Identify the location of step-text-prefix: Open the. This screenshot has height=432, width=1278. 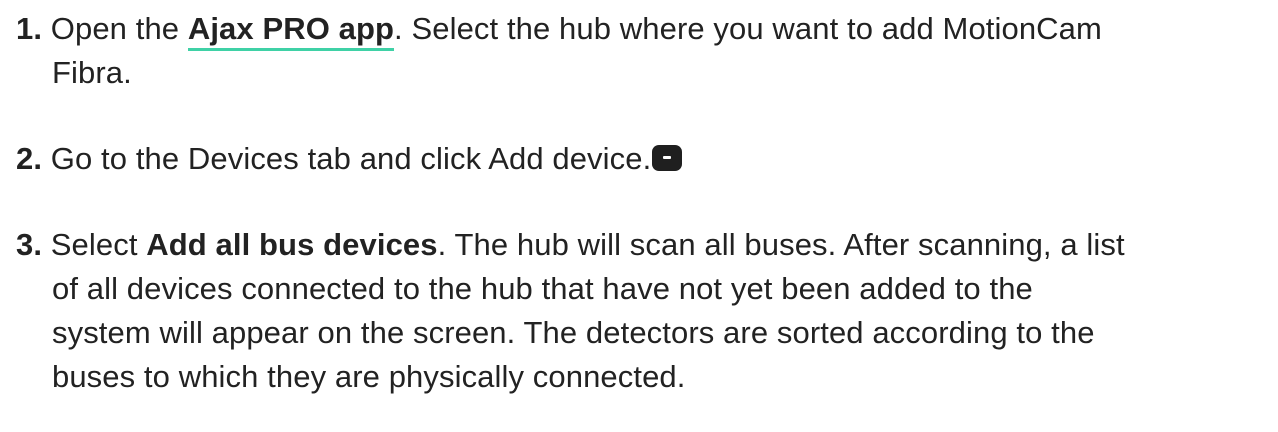
(119, 28).